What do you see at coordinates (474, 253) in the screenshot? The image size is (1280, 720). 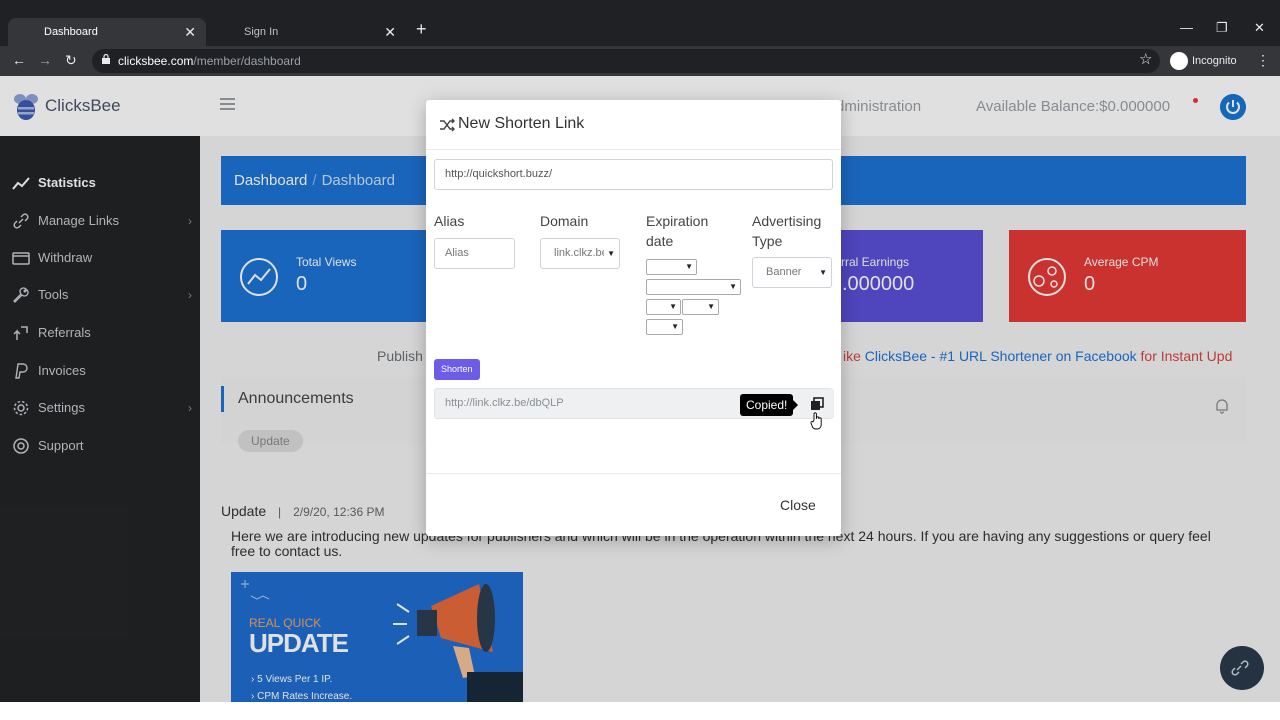 I see `alias-input: Alias` at bounding box center [474, 253].